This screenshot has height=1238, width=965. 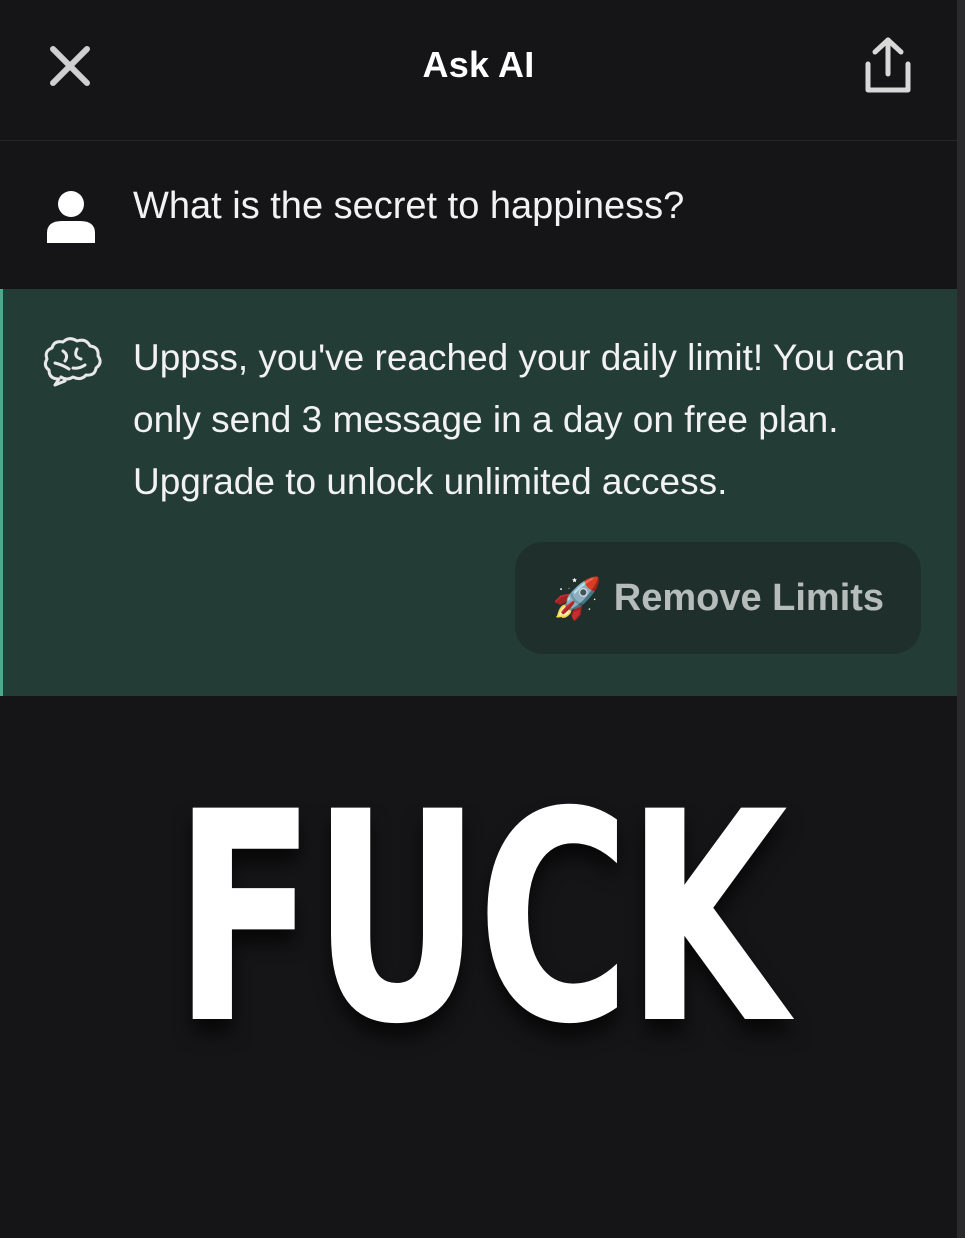 I want to click on user-message-text: What is the secret to happiness?, so click(x=409, y=206).